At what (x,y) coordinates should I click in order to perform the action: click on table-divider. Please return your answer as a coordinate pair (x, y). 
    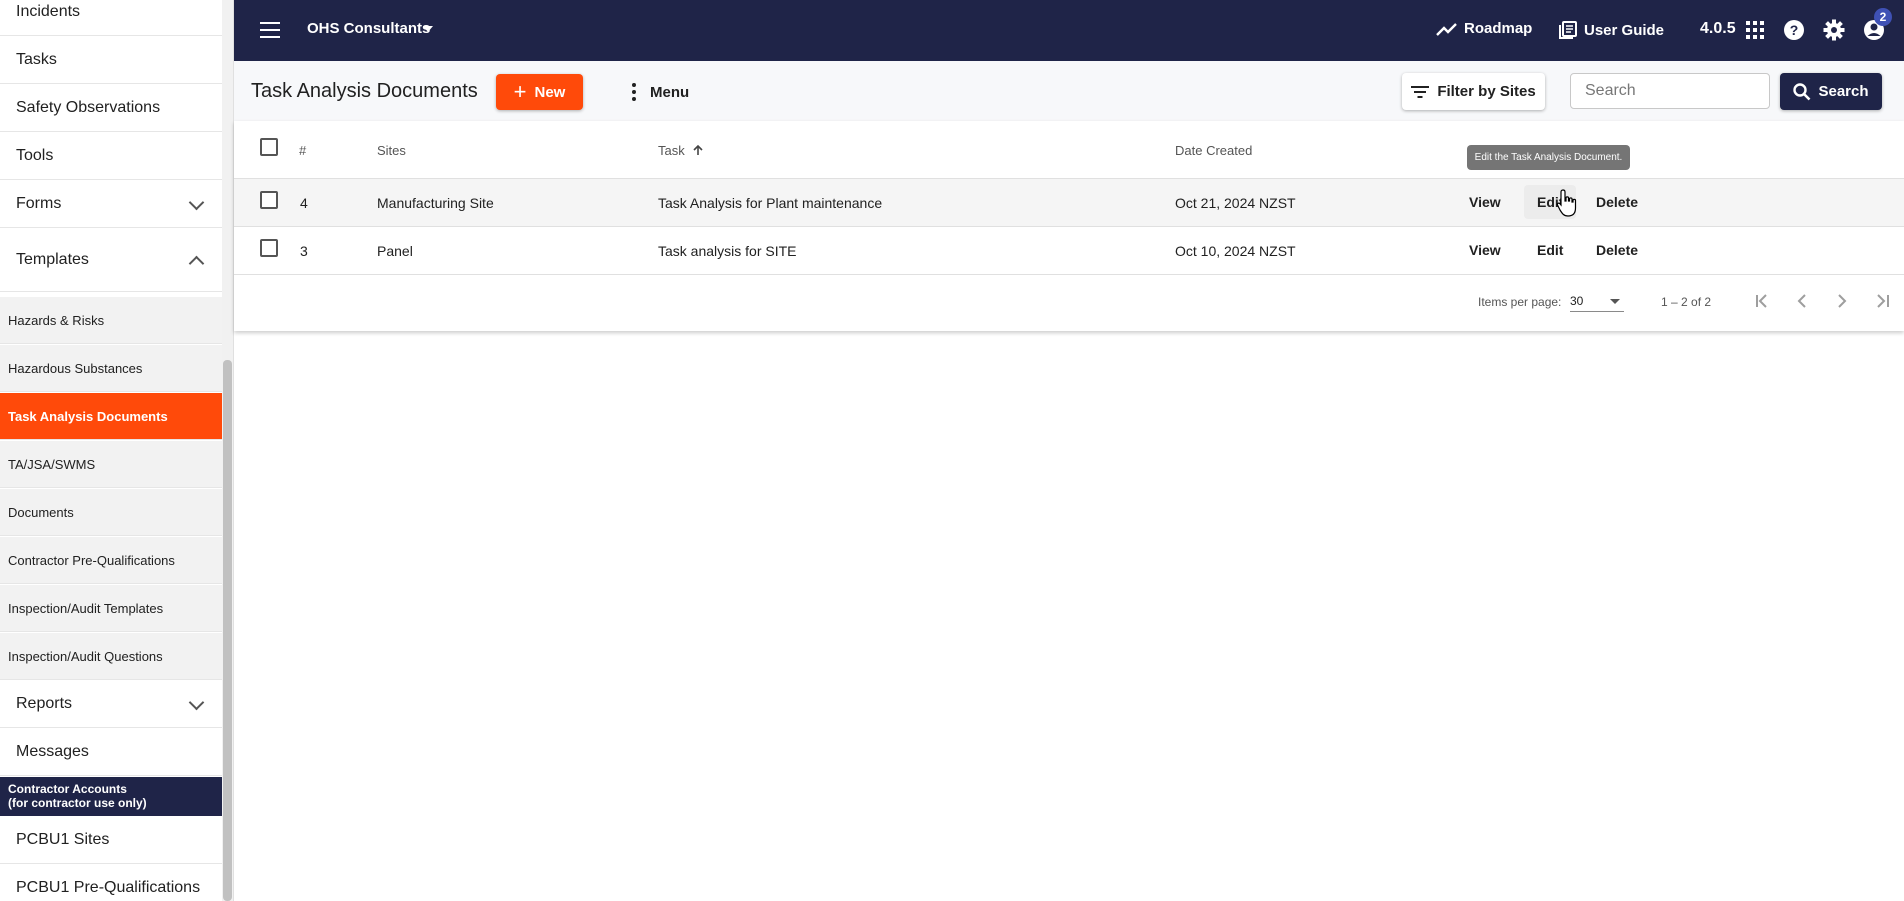
    Looking at the image, I should click on (1069, 274).